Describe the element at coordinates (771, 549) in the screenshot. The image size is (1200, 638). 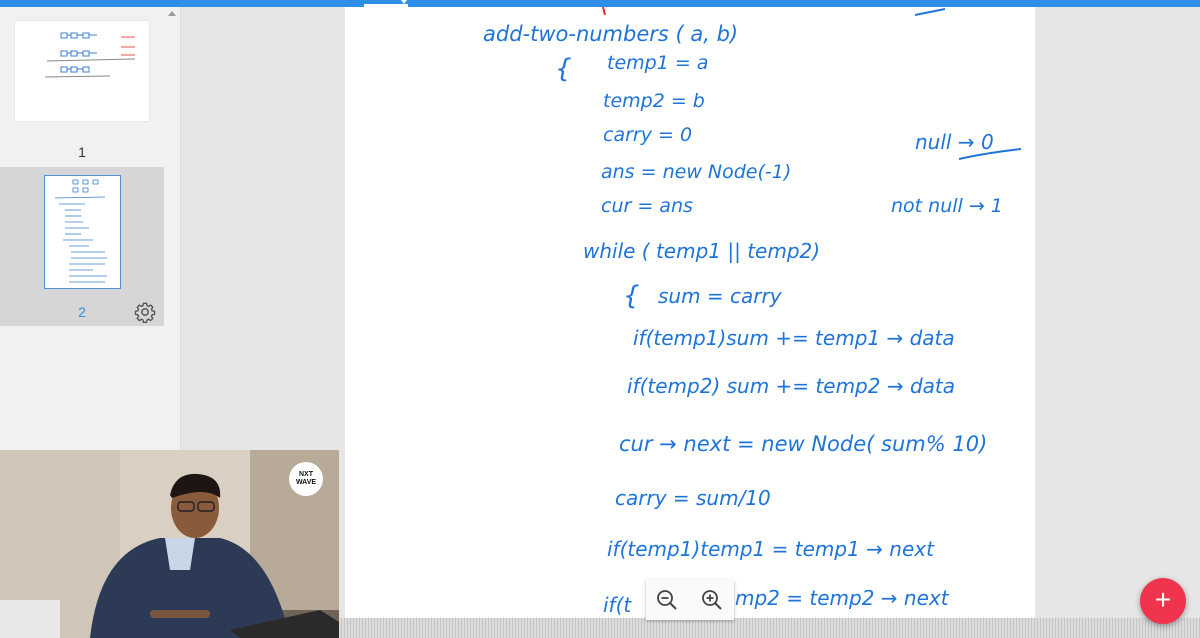
I see `note-line: if(temp1)temp1 = temp1 → next` at that location.